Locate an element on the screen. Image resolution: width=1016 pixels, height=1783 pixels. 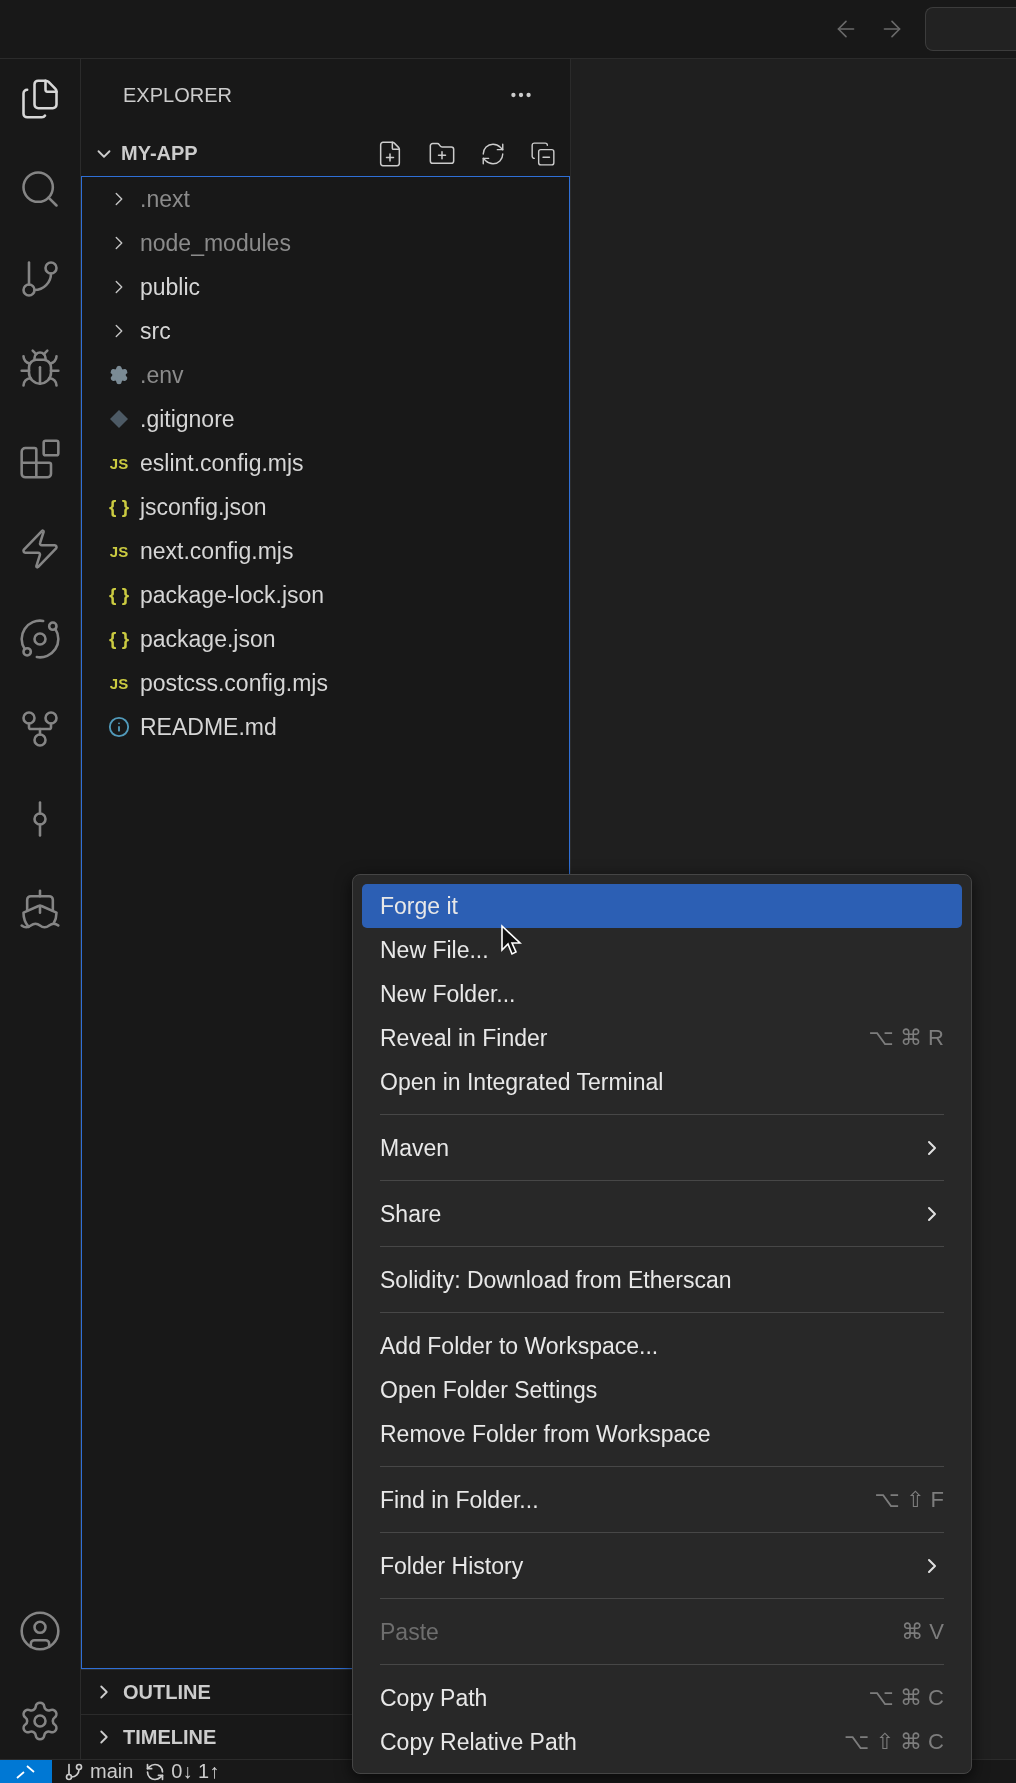
file-tree-item: eslint.config.mjs is located at coordinates (222, 463).